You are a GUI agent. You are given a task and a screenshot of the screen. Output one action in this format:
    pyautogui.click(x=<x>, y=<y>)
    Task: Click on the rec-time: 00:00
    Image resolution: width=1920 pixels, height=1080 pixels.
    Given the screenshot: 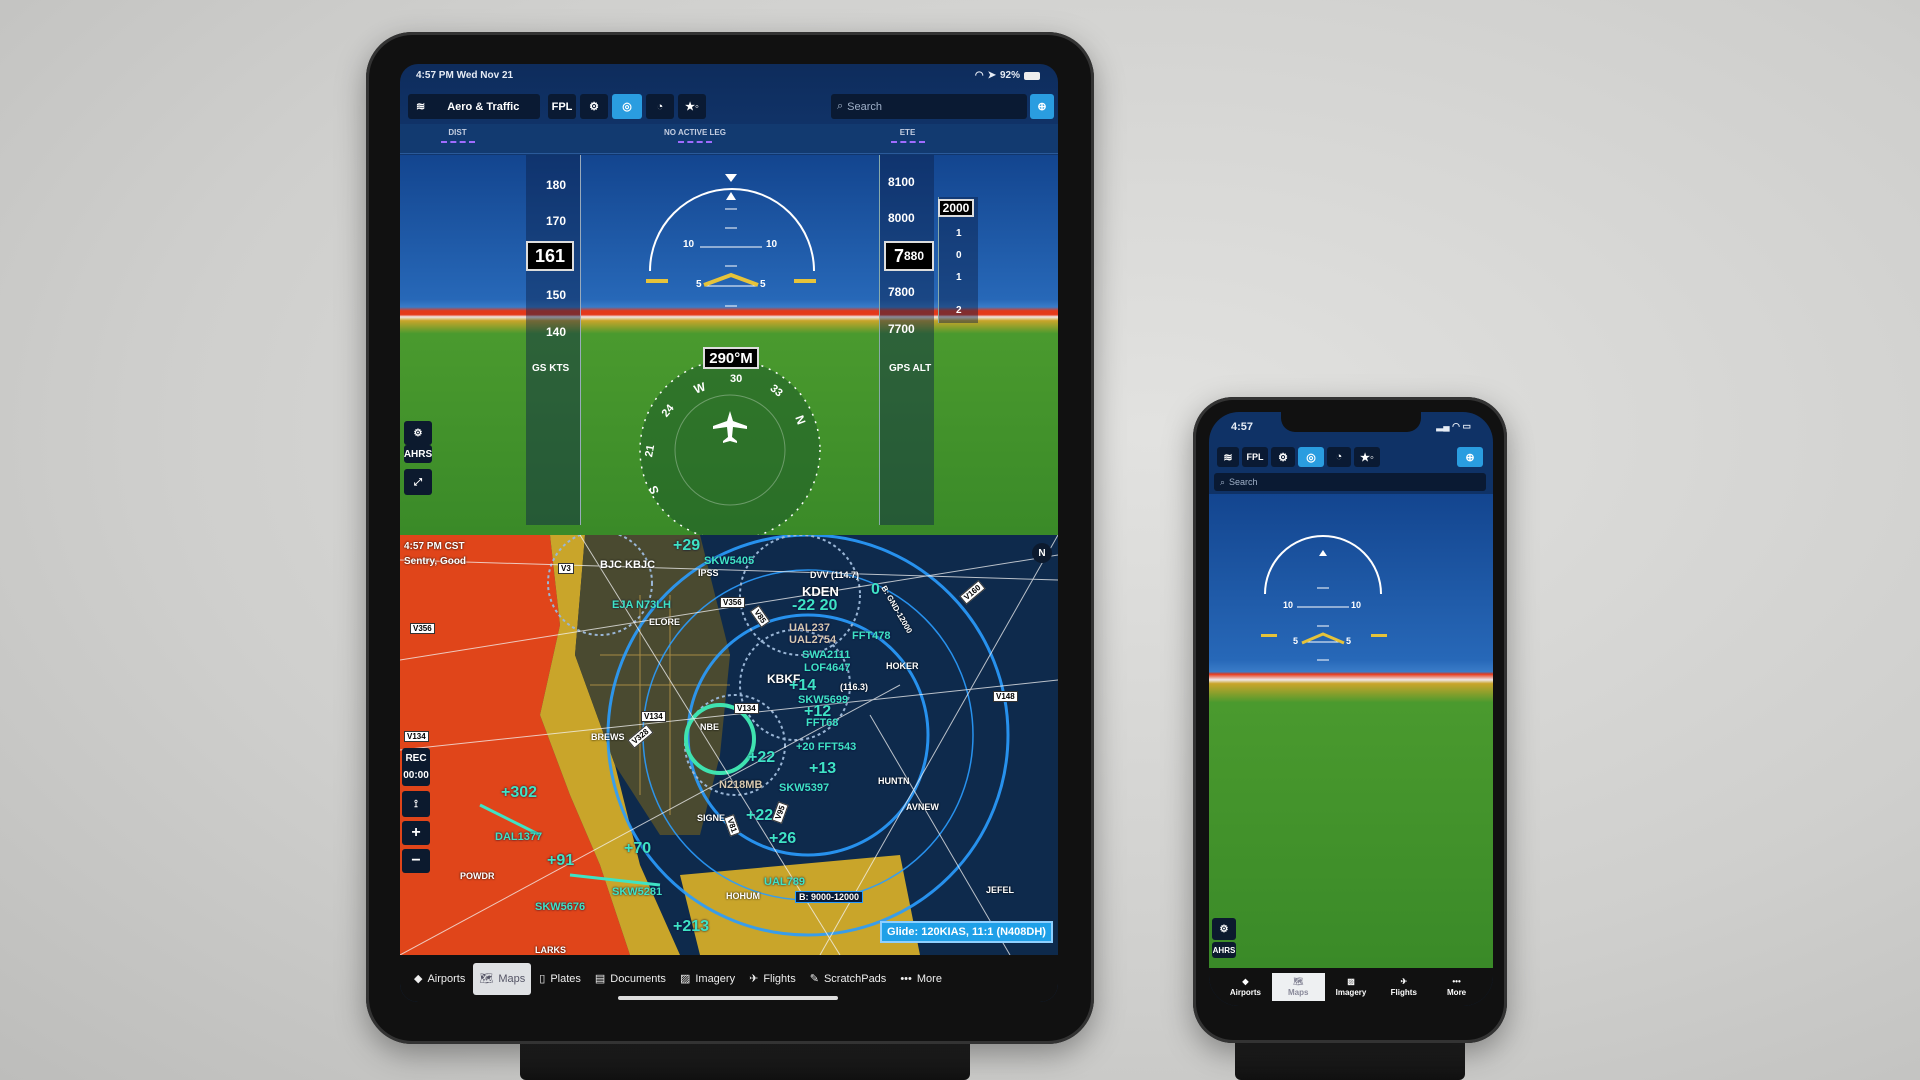 What is the action you would take?
    pyautogui.click(x=416, y=775)
    